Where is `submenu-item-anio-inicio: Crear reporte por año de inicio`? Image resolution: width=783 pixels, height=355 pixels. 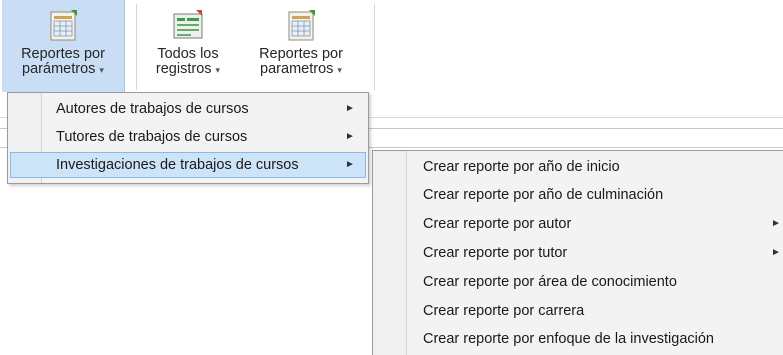 submenu-item-anio-inicio: Crear reporte por año de inicio is located at coordinates (578, 167).